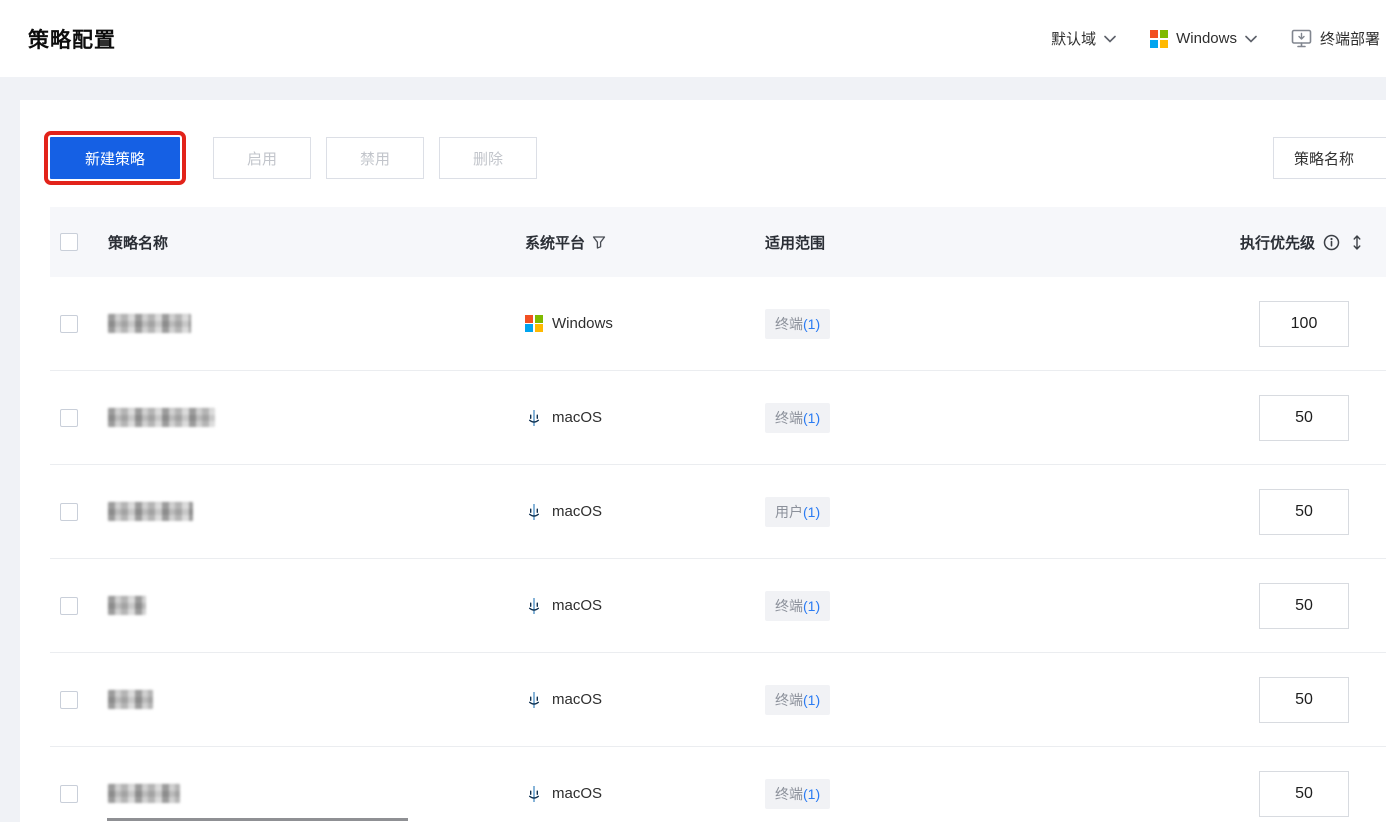  I want to click on table-row: Windows 终端 (1) 100, so click(718, 324).